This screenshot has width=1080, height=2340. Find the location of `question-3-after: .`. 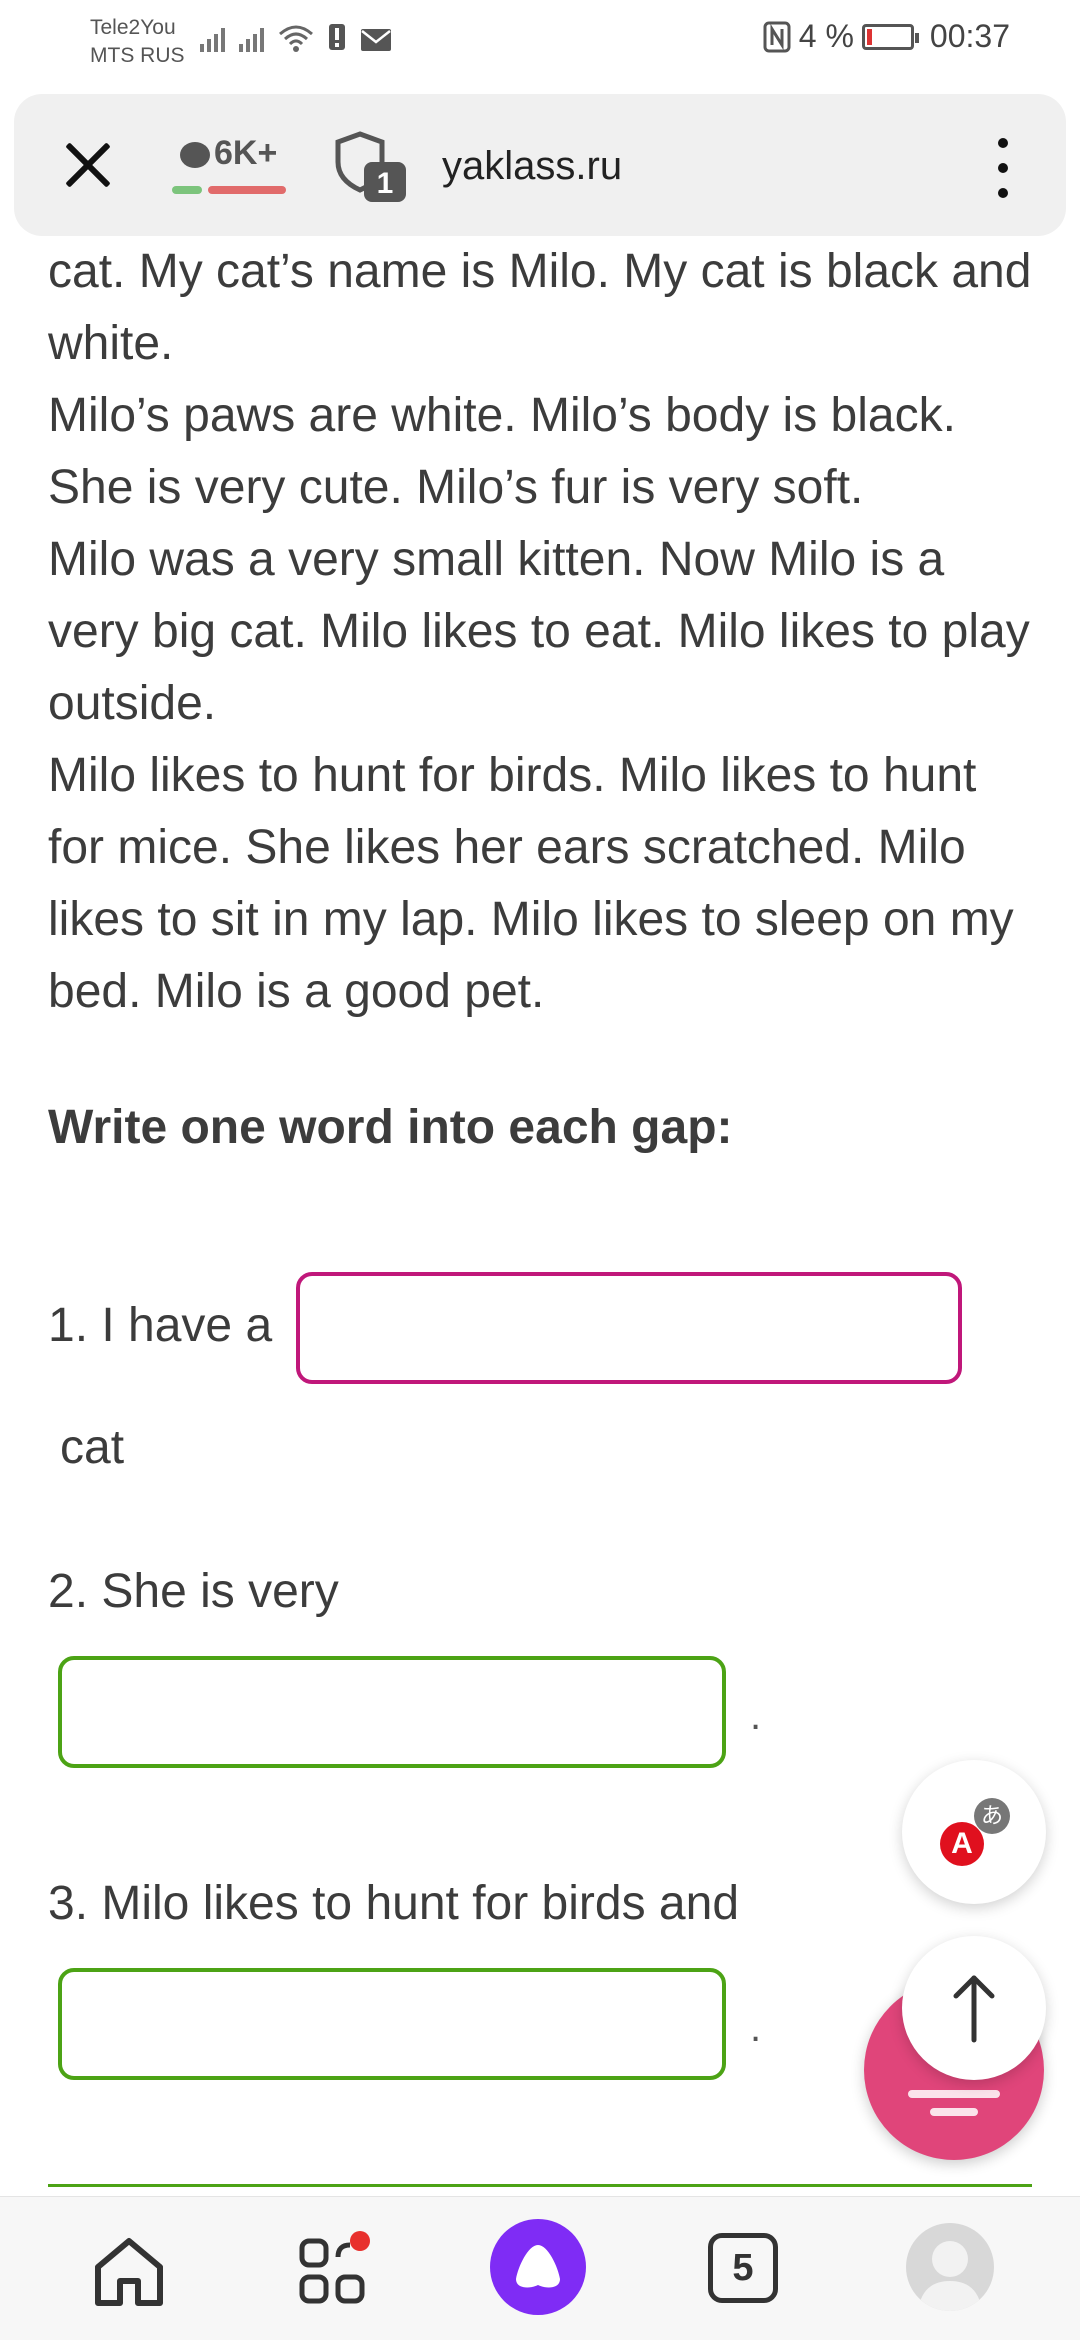

question-3-after: . is located at coordinates (756, 2028).